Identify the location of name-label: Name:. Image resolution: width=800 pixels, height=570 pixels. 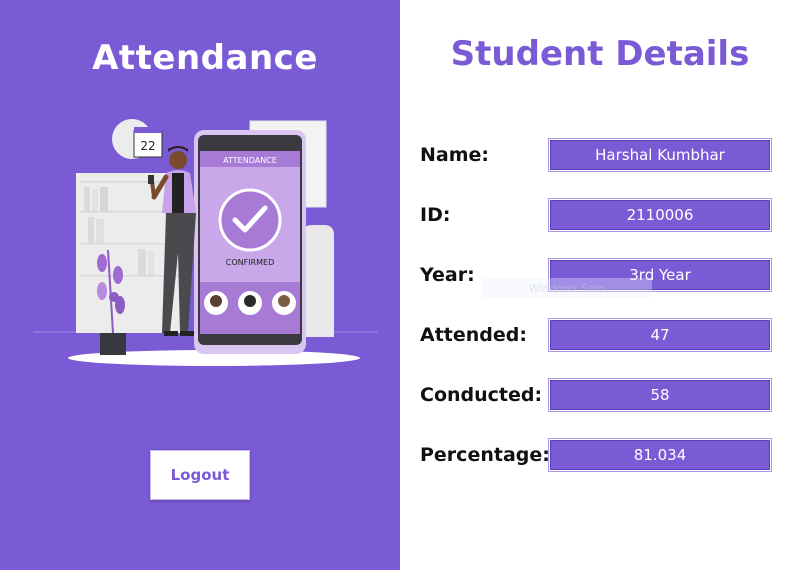
(455, 155).